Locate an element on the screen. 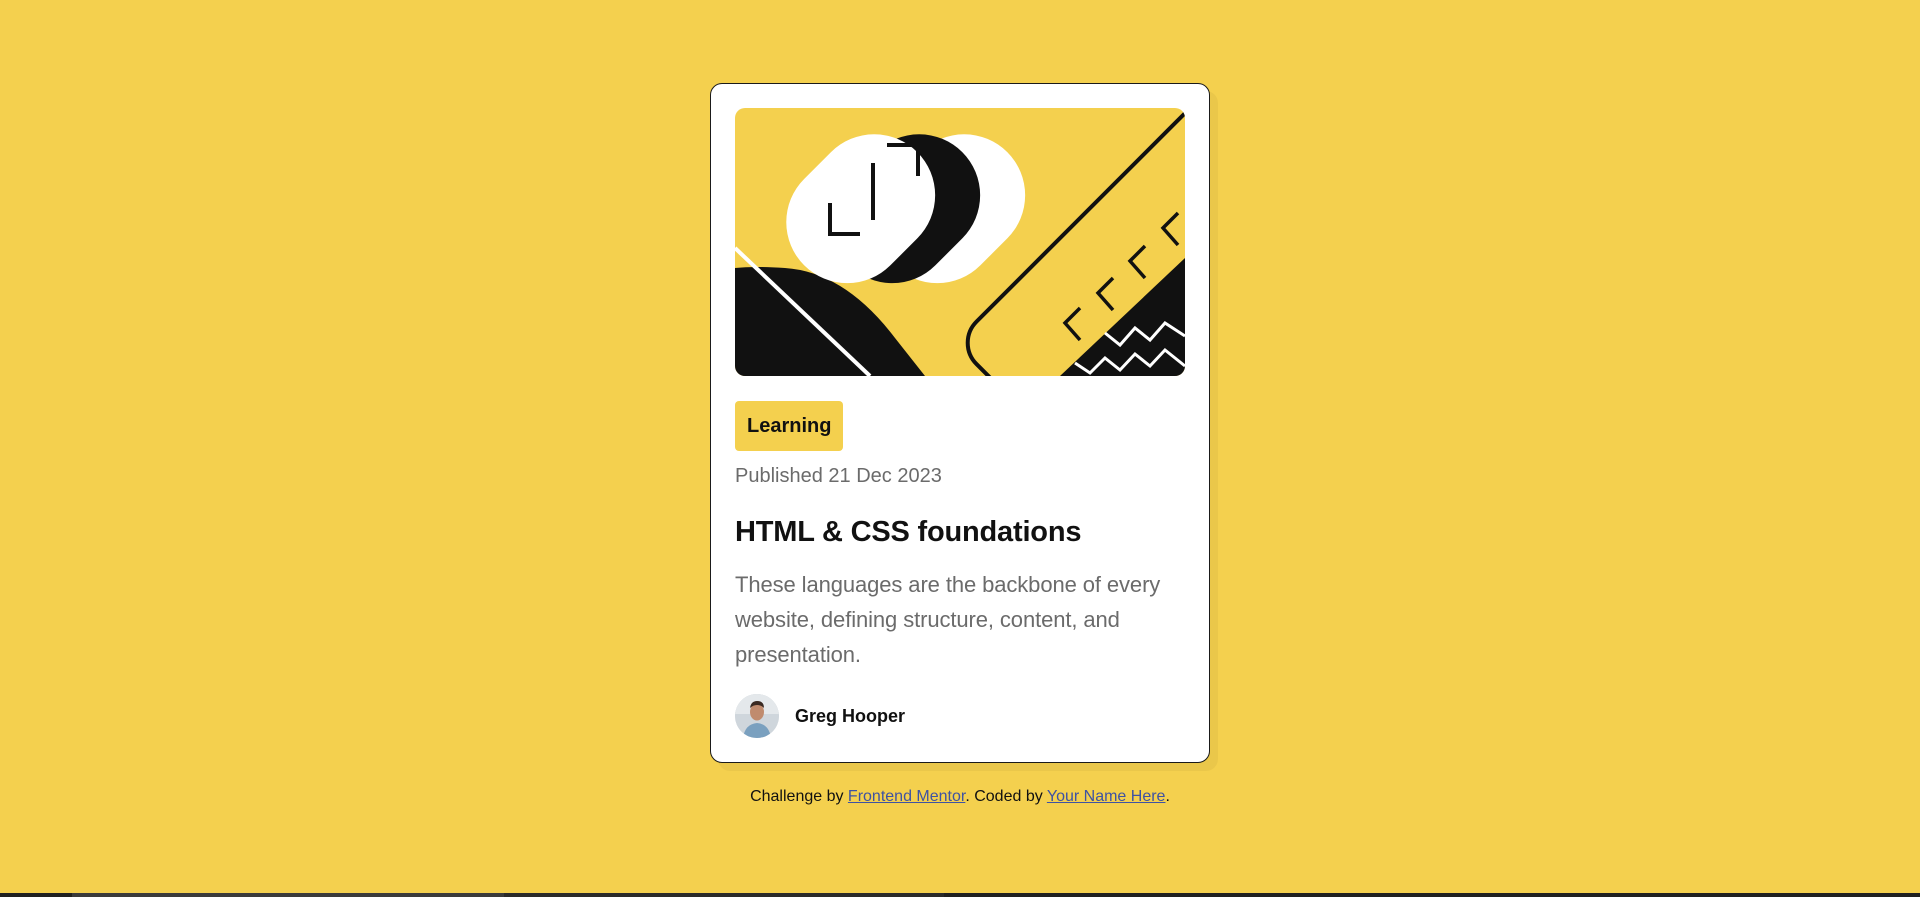 The height and width of the screenshot is (897, 1920). illustration-image is located at coordinates (960, 242).